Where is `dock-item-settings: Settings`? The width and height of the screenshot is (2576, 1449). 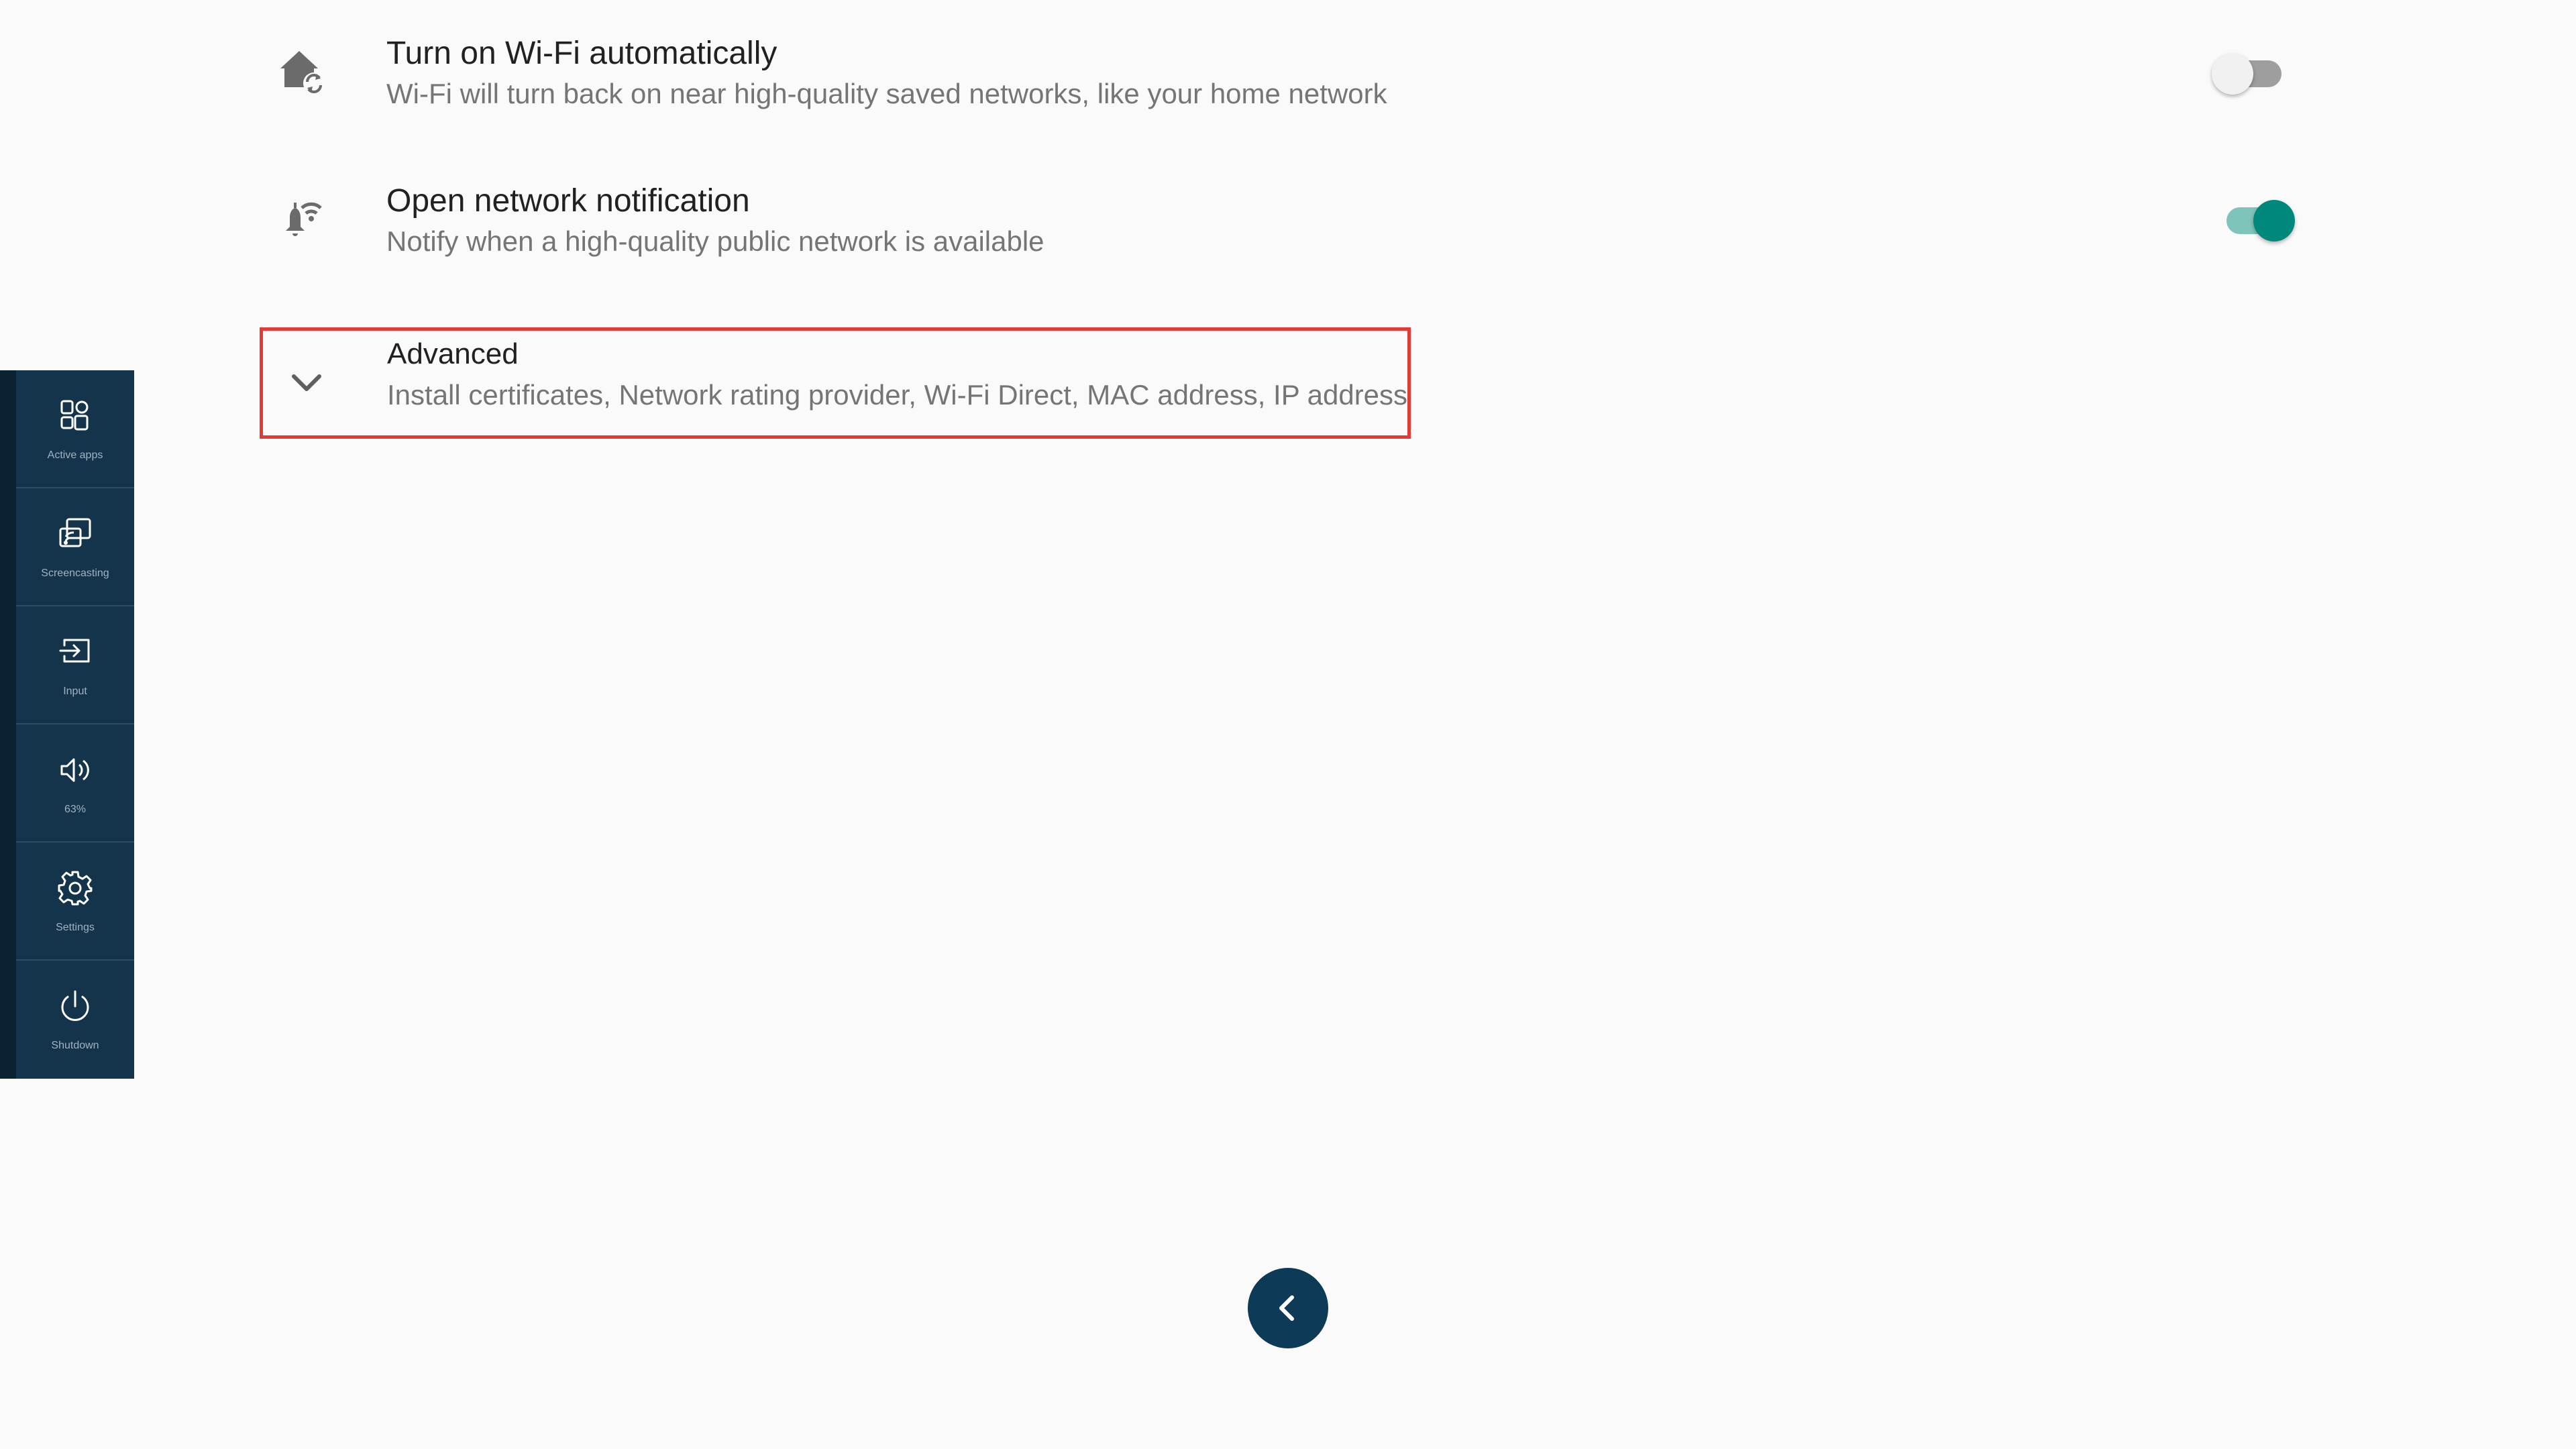 dock-item-settings: Settings is located at coordinates (75, 902).